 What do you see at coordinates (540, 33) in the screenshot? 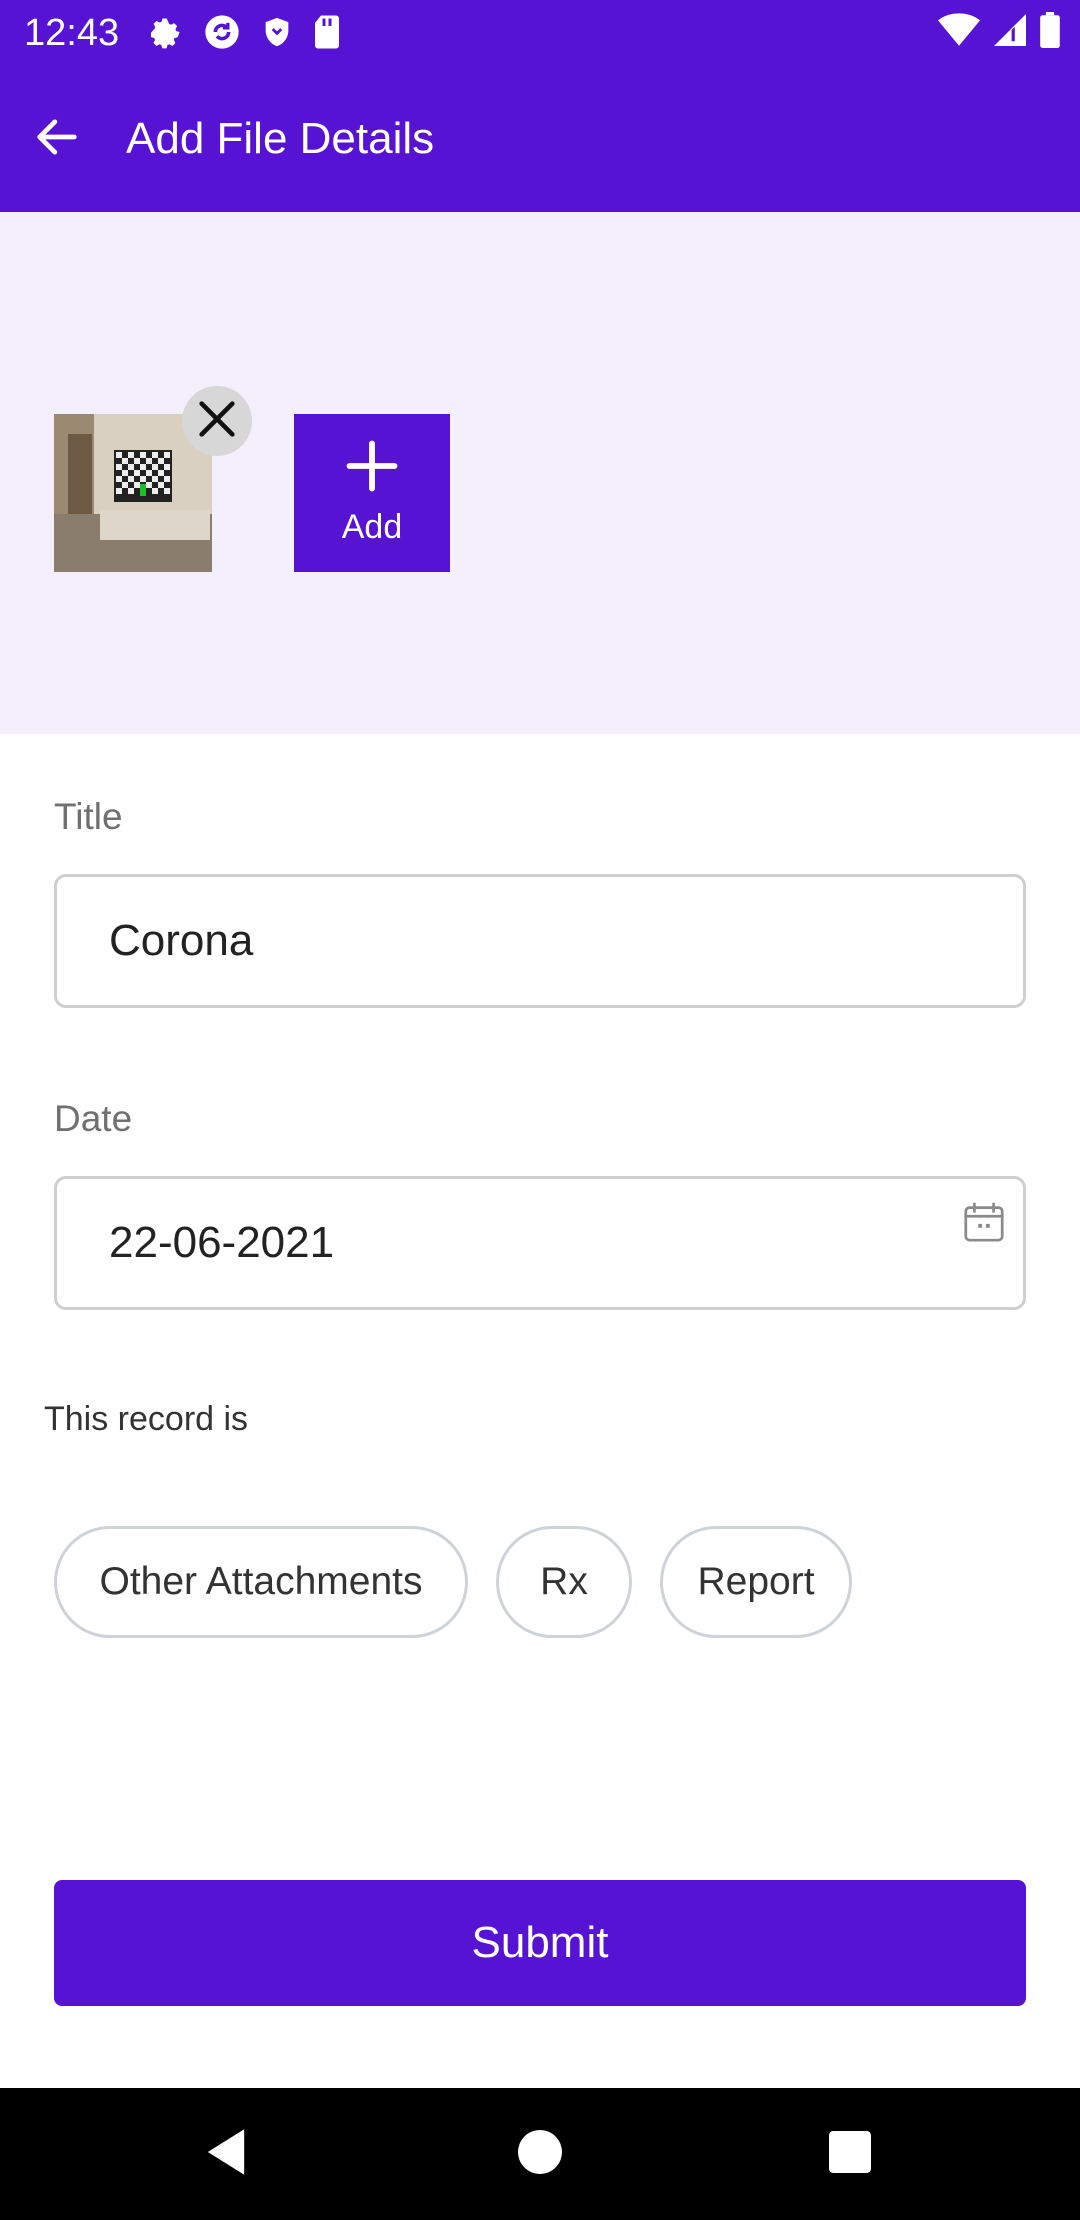
I see `status-bar: 12:43` at bounding box center [540, 33].